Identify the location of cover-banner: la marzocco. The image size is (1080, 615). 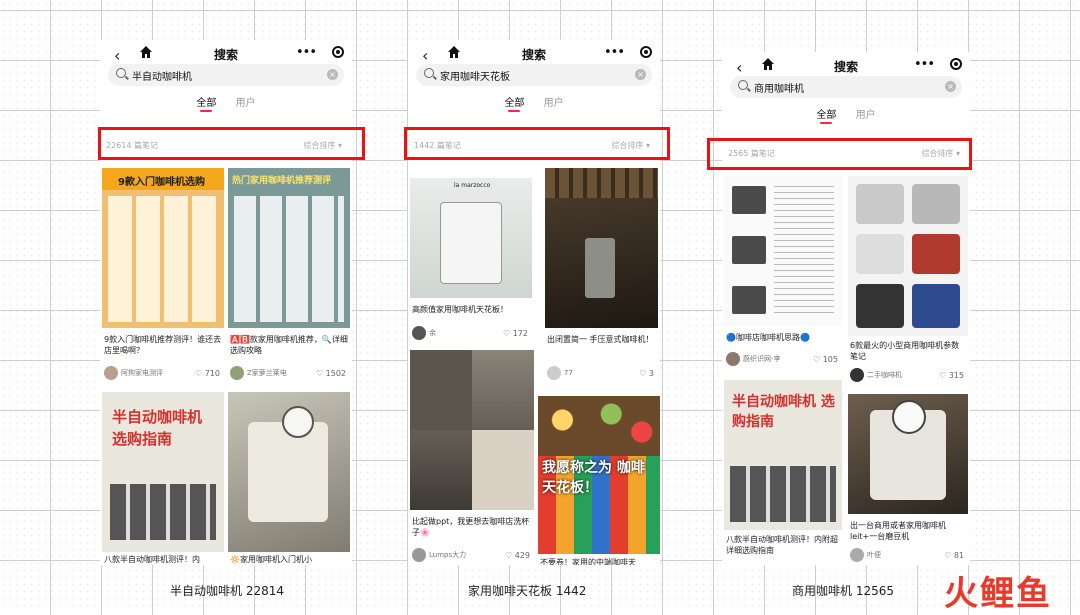
(472, 185).